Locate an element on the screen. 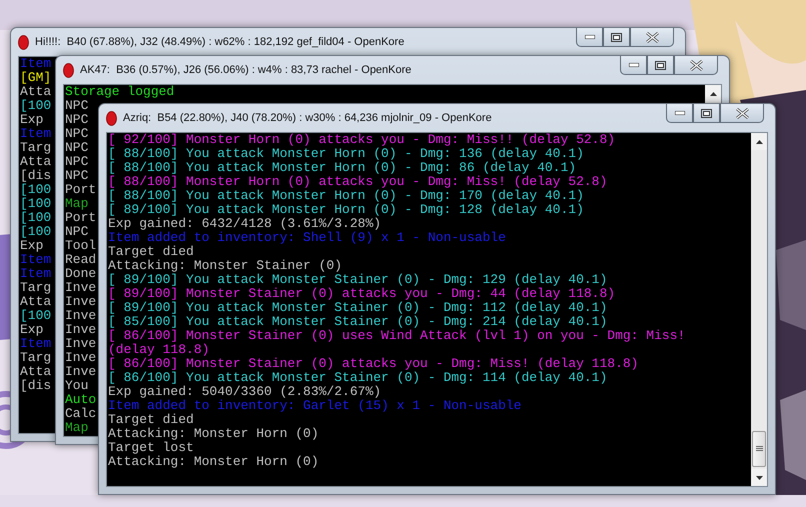 Image resolution: width=806 pixels, height=507 pixels. console-line: Tool is located at coordinates (80, 246).